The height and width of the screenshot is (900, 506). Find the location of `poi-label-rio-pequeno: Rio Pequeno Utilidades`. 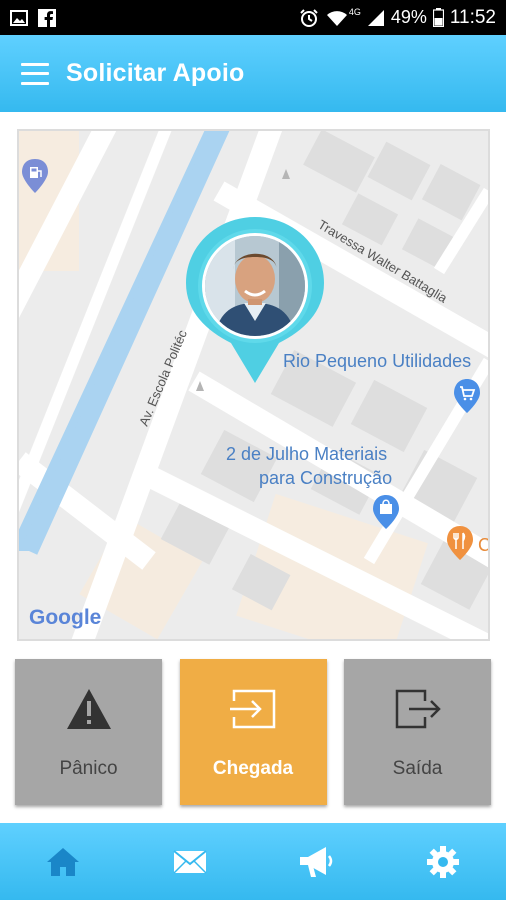

poi-label-rio-pequeno: Rio Pequeno Utilidades is located at coordinates (377, 361).